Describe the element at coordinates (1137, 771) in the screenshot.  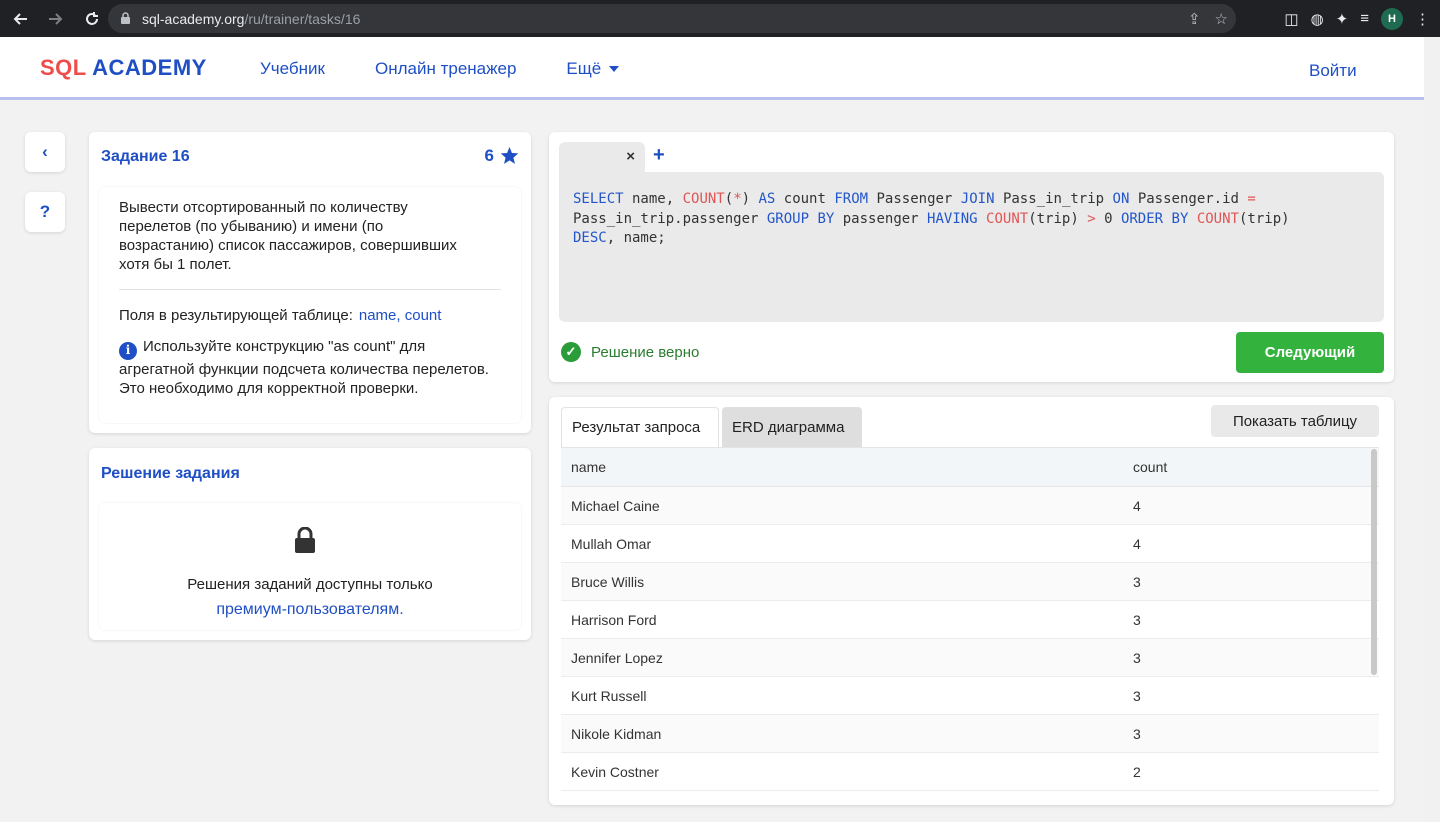
I see `cell-count: 2` at that location.